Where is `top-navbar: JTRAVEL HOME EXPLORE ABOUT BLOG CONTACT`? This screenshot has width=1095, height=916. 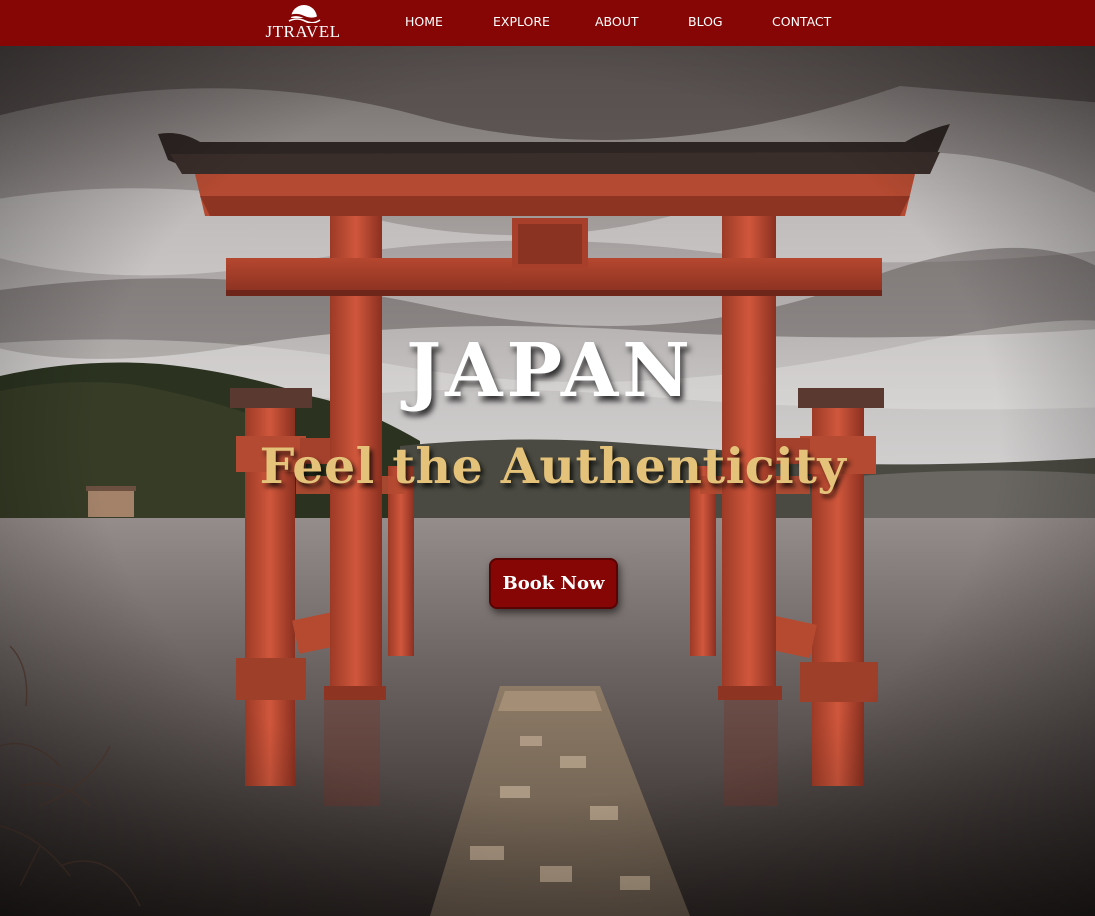 top-navbar: JTRAVEL HOME EXPLORE ABOUT BLOG CONTACT is located at coordinates (547, 23).